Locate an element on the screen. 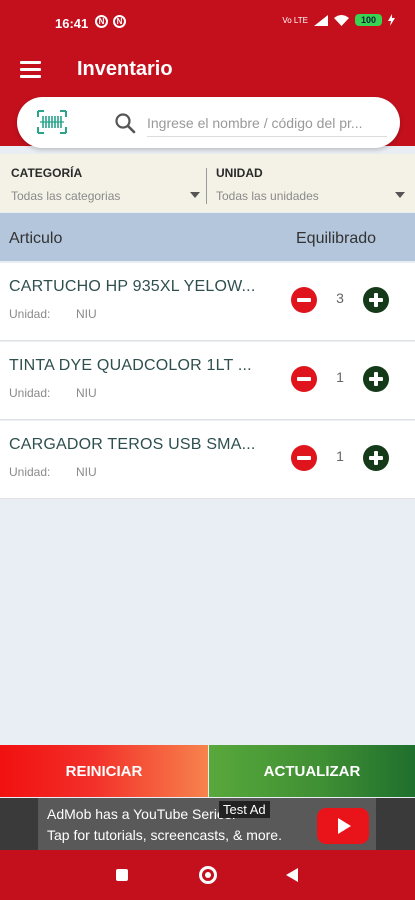 The height and width of the screenshot is (900, 415). recents-icon is located at coordinates (122, 875).